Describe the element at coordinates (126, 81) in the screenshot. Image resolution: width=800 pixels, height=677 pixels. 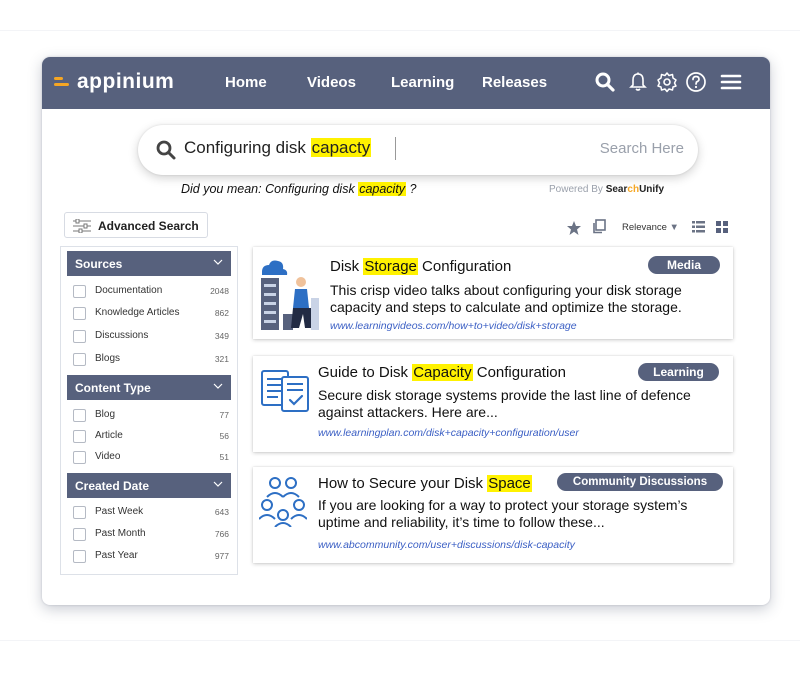
I see `logo-text: appinium` at that location.